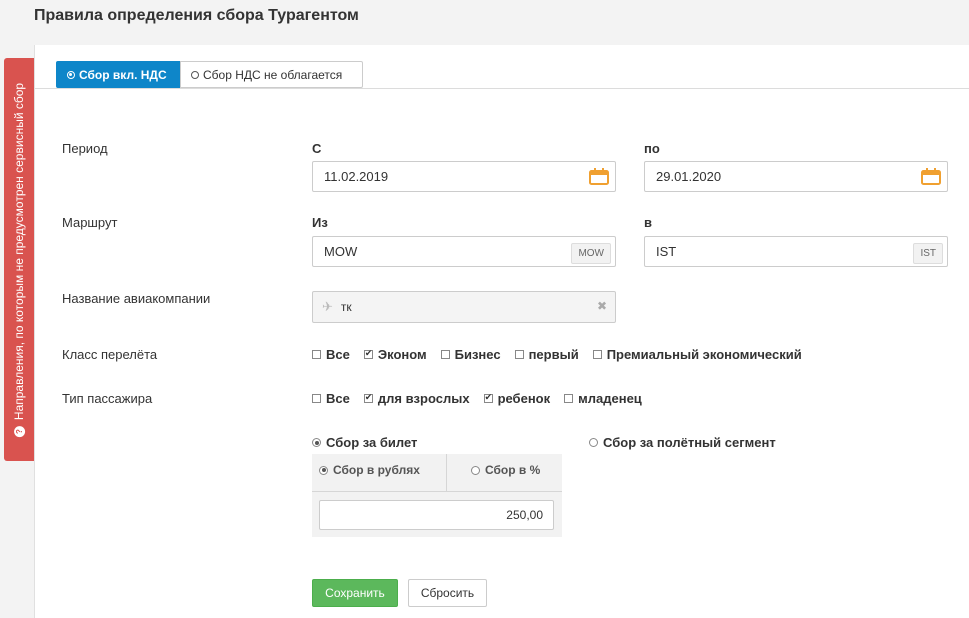 Image resolution: width=969 pixels, height=618 pixels. I want to click on page-title: Правила определения сбора Турагентом, so click(196, 15).